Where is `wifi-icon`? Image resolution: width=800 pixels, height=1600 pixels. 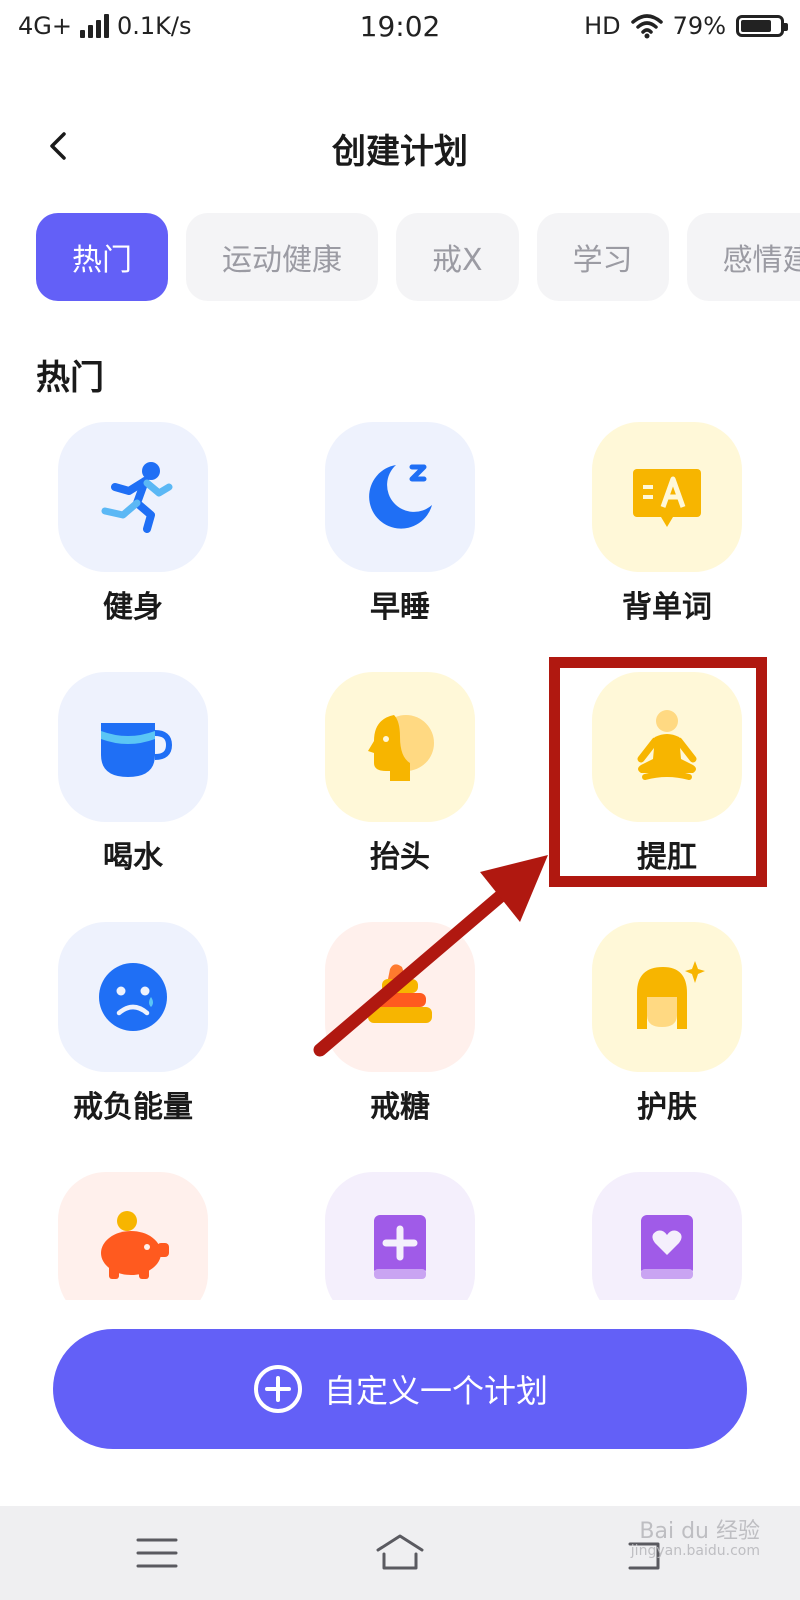 wifi-icon is located at coordinates (646, 26).